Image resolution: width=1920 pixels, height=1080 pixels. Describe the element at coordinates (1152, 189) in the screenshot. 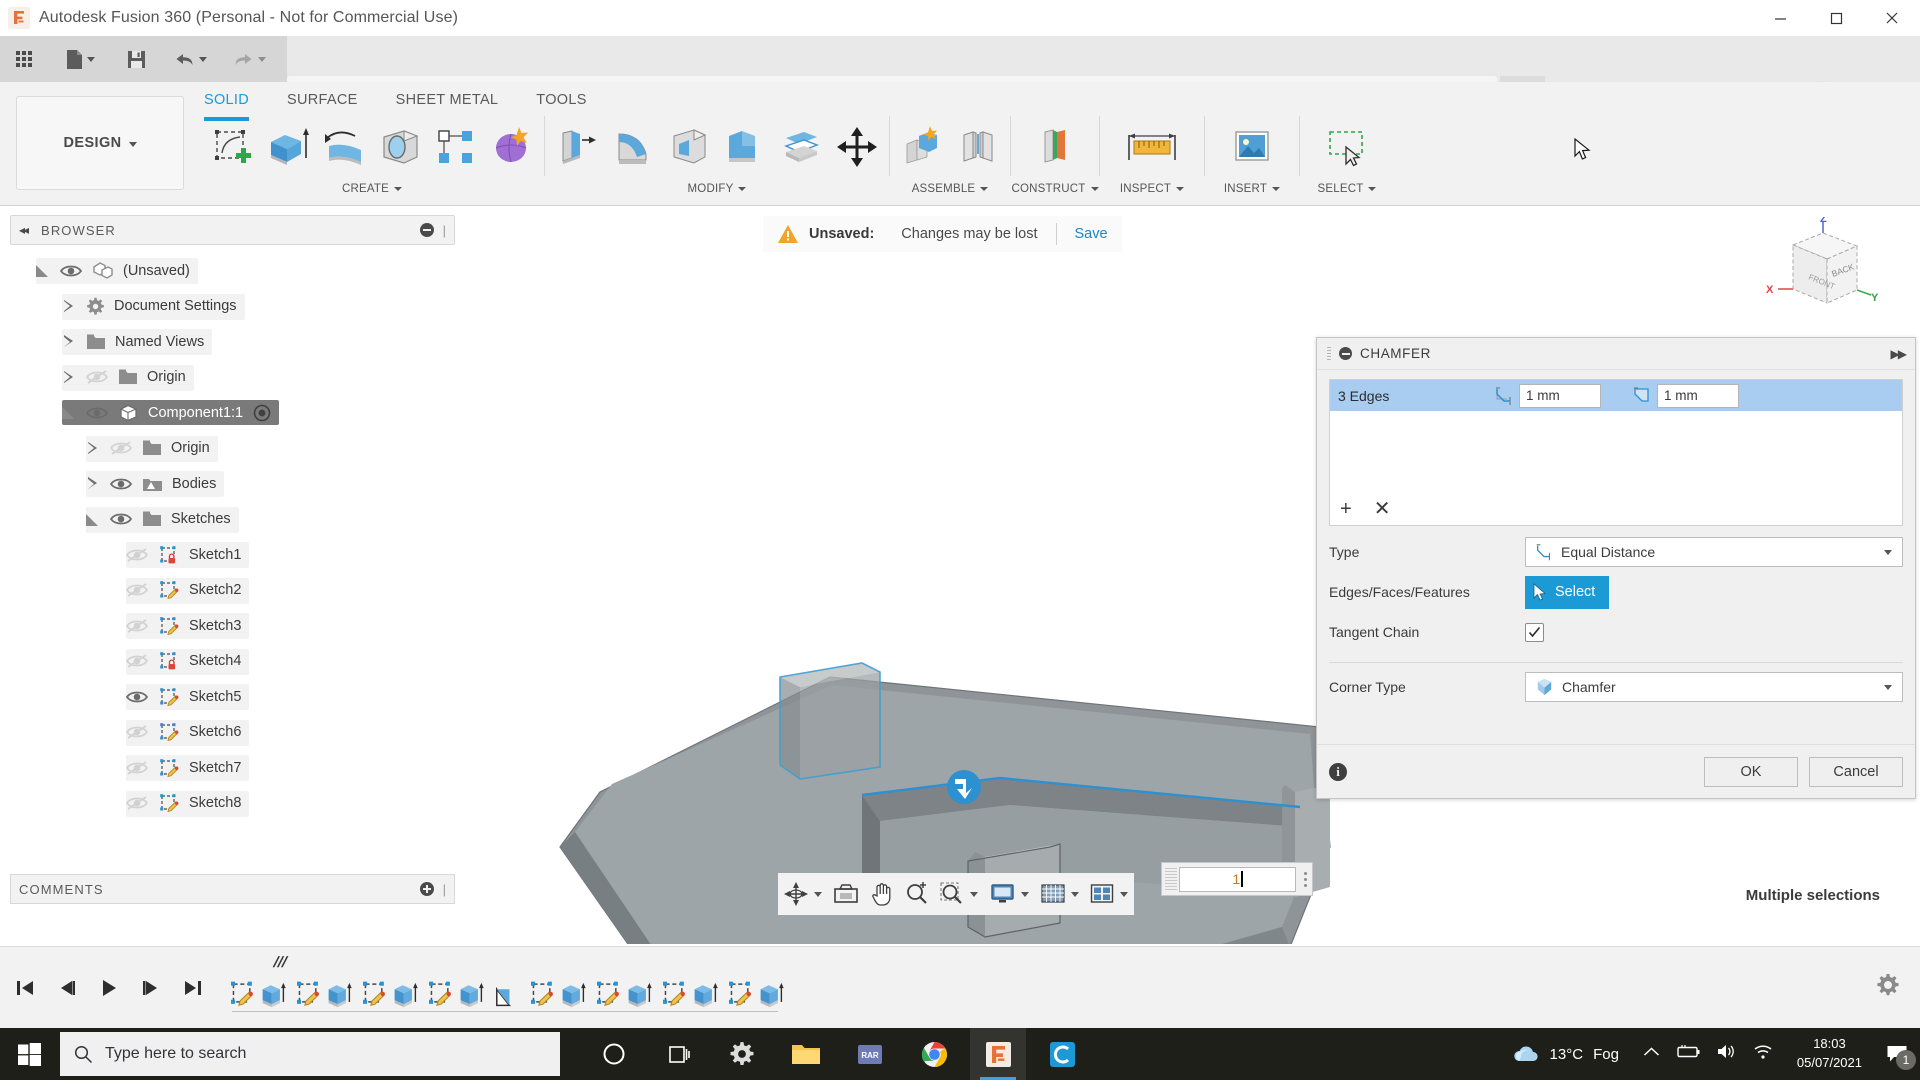

I see `group-label-inspect: INSPECT` at that location.